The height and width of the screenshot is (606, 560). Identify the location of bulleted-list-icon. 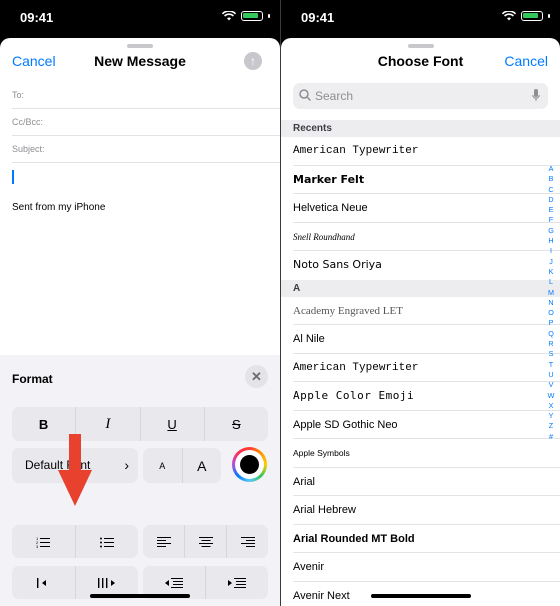
(107, 541).